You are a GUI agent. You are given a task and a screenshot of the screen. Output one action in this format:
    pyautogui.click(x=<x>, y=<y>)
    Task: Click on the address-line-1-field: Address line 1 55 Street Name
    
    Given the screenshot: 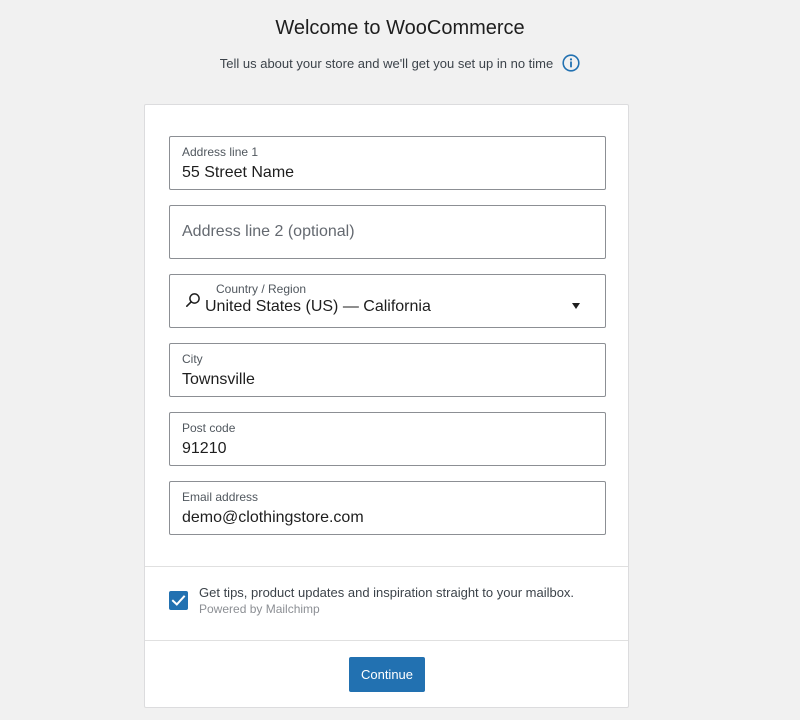 What is the action you would take?
    pyautogui.click(x=387, y=163)
    